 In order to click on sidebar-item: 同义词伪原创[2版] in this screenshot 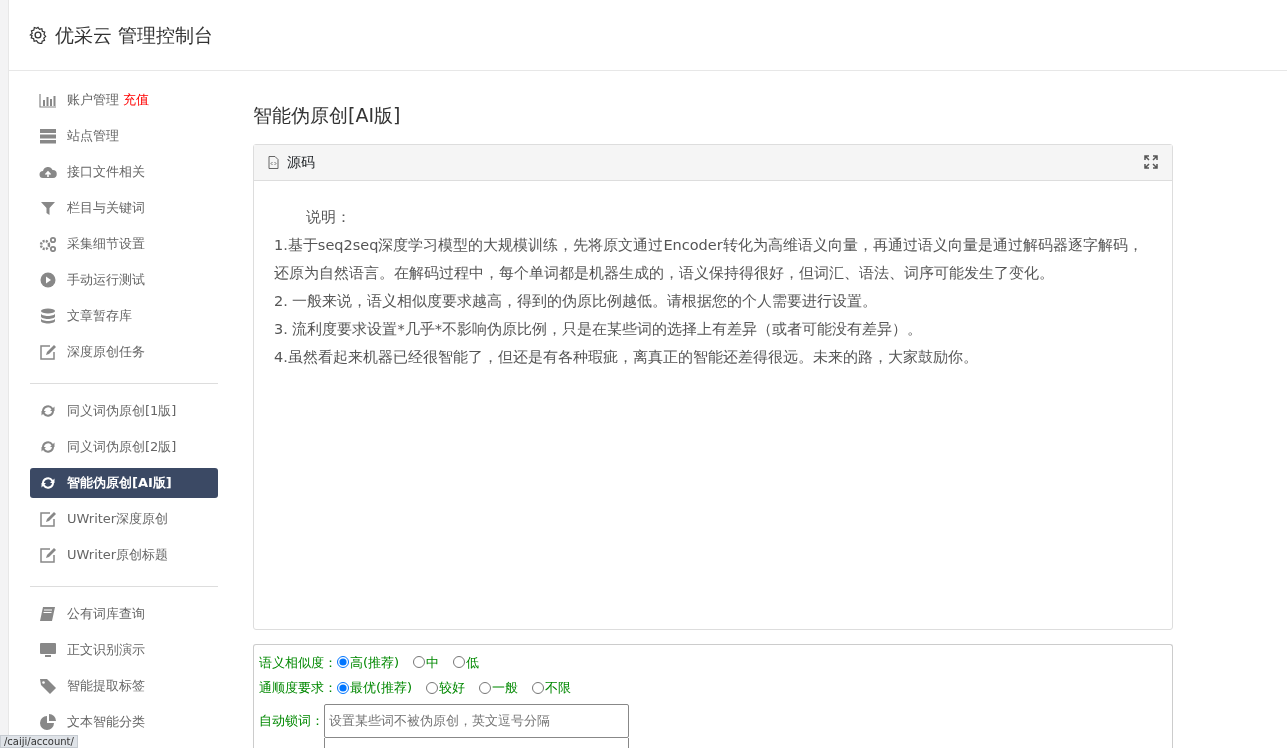, I will do `click(124, 447)`.